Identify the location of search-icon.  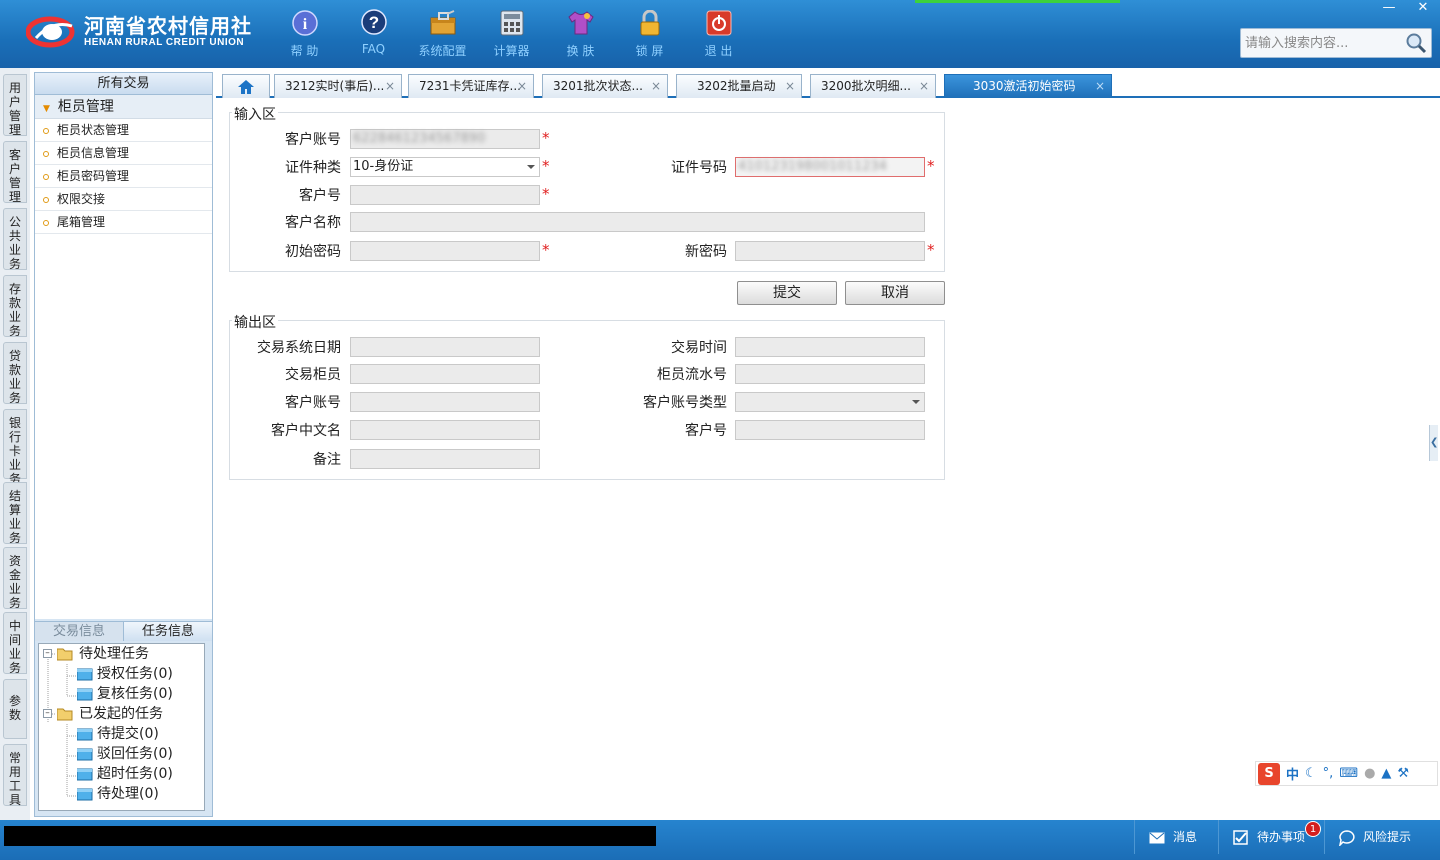
(1416, 45).